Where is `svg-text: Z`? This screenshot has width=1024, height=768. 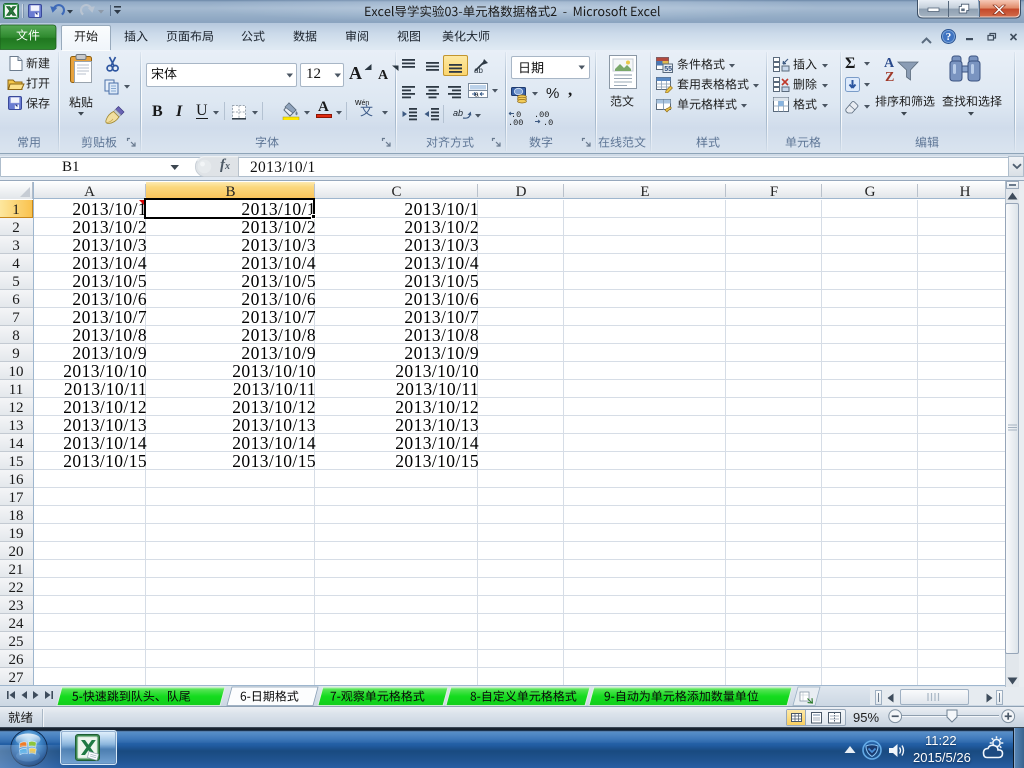 svg-text: Z is located at coordinates (889, 77).